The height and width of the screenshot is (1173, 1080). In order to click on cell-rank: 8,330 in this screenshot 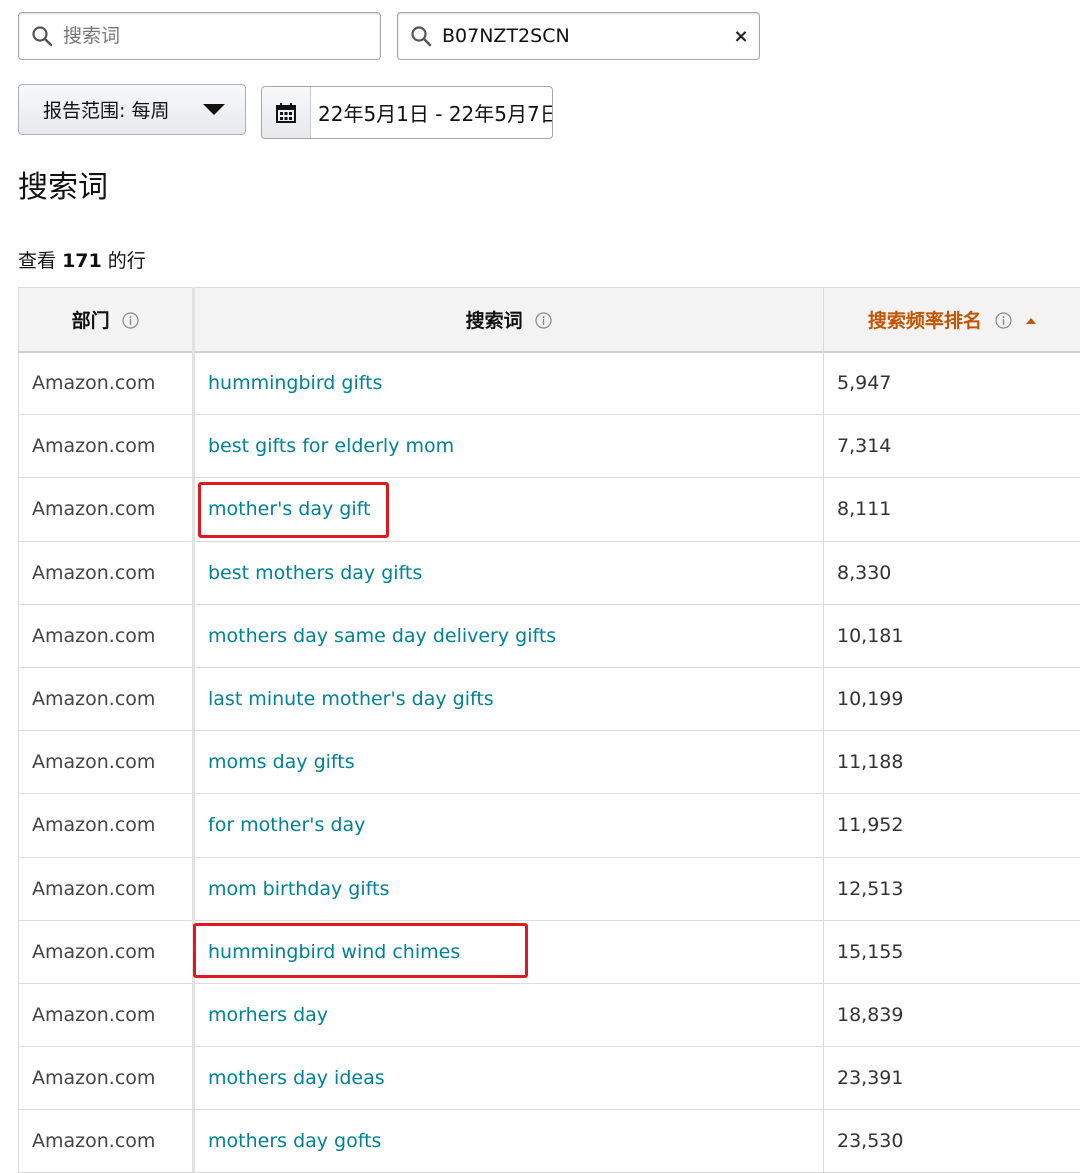, I will do `click(952, 572)`.